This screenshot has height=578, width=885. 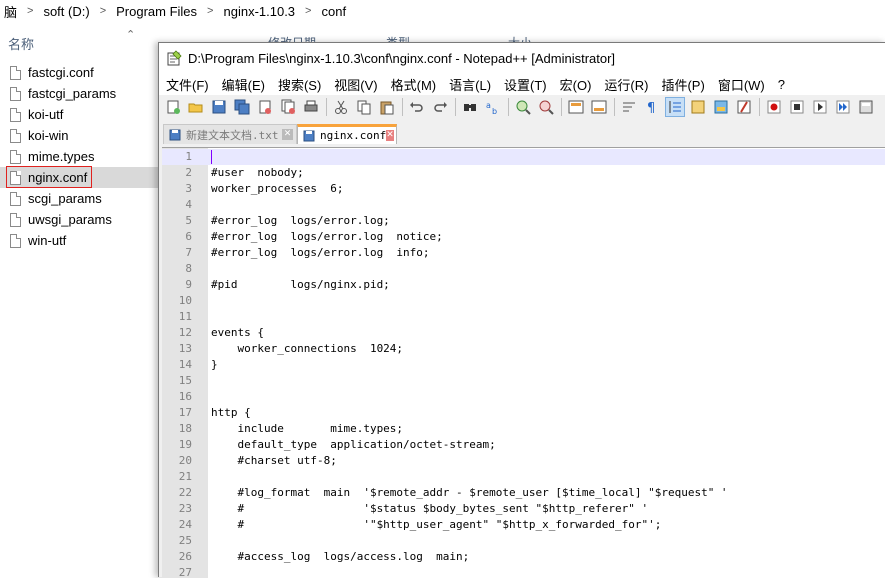 I want to click on menu-run: 运行(R), so click(x=625, y=84).